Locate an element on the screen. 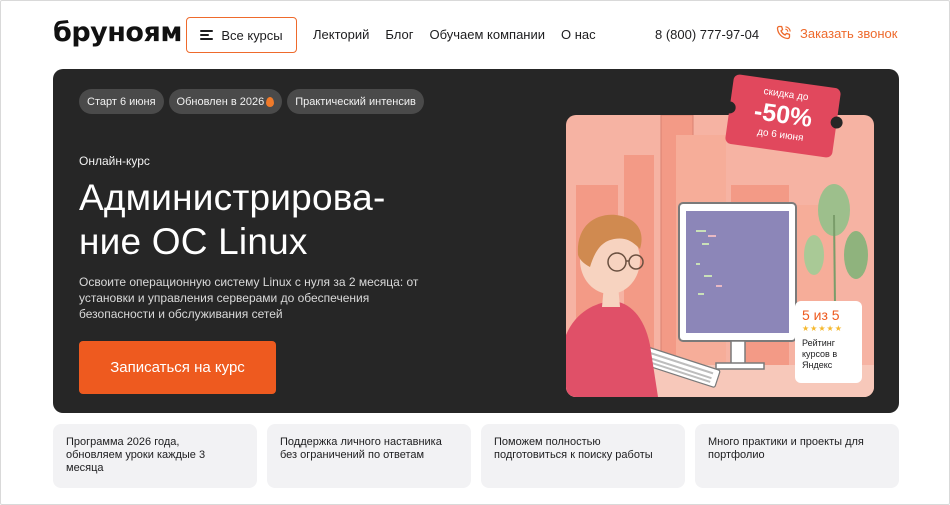 The image size is (950, 505). callback-label: Заказать звонок is located at coordinates (849, 33).